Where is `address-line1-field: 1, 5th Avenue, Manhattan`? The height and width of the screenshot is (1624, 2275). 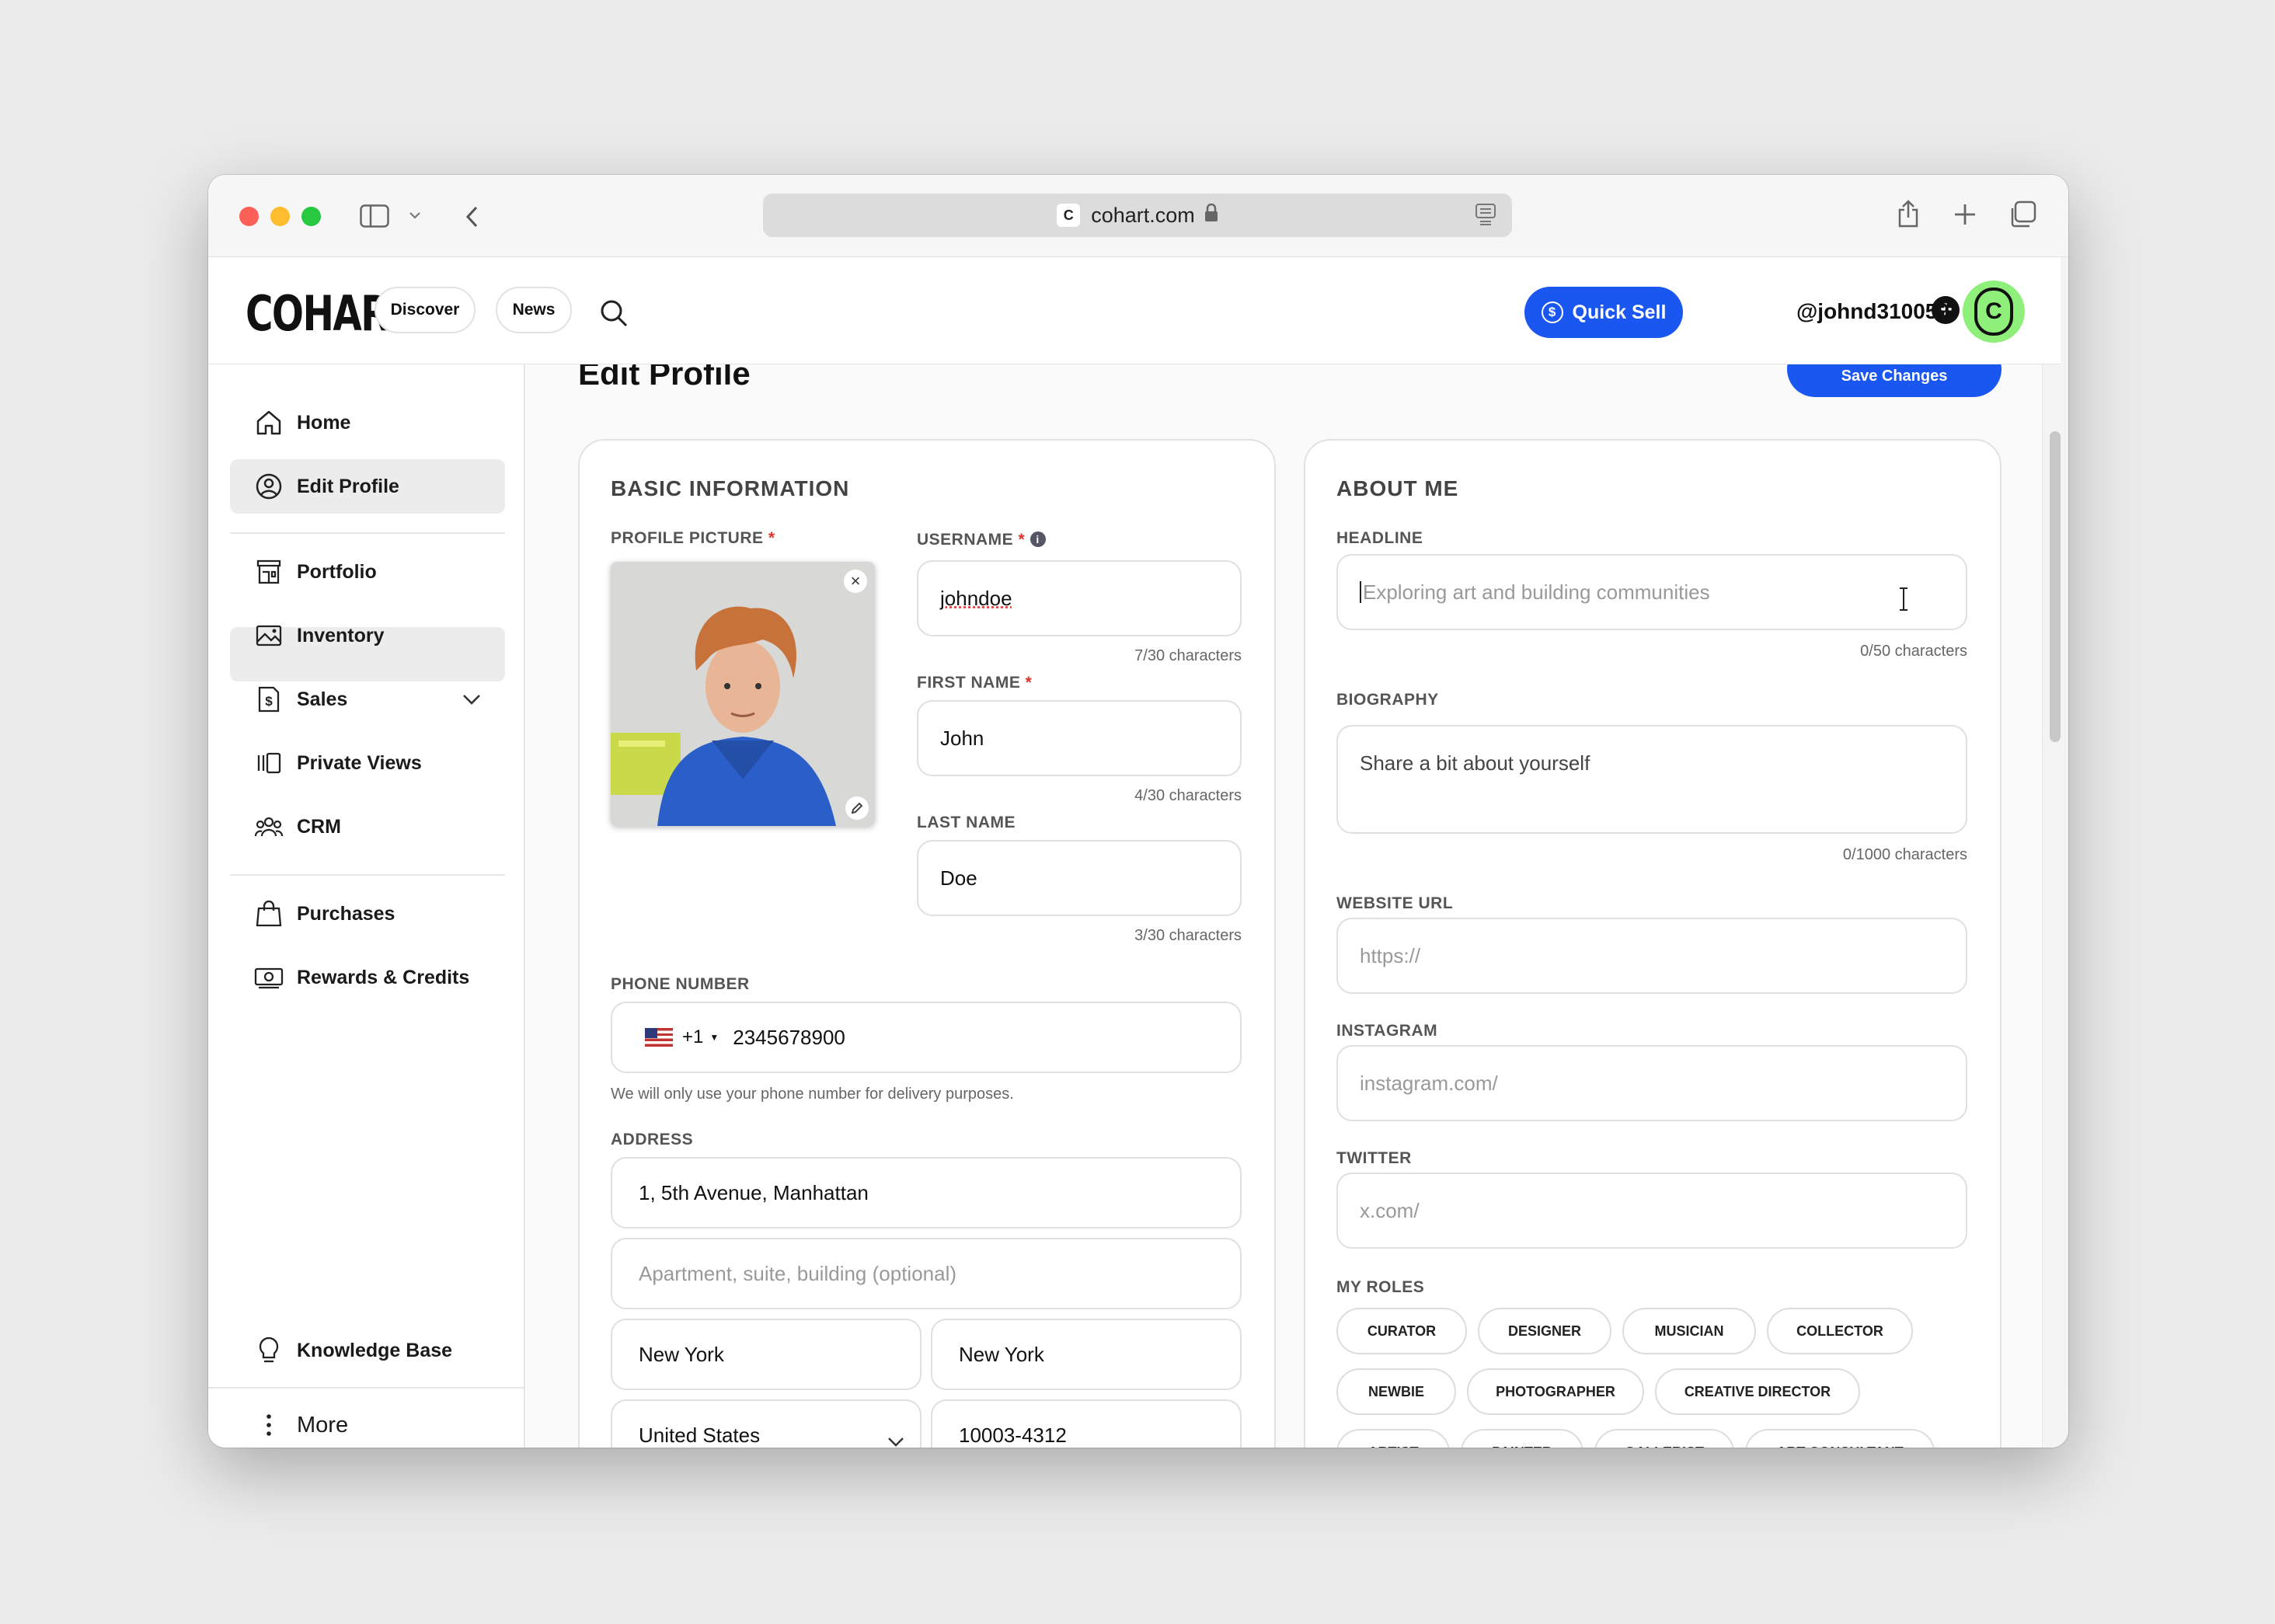 address-line1-field: 1, 5th Avenue, Manhattan is located at coordinates (926, 1192).